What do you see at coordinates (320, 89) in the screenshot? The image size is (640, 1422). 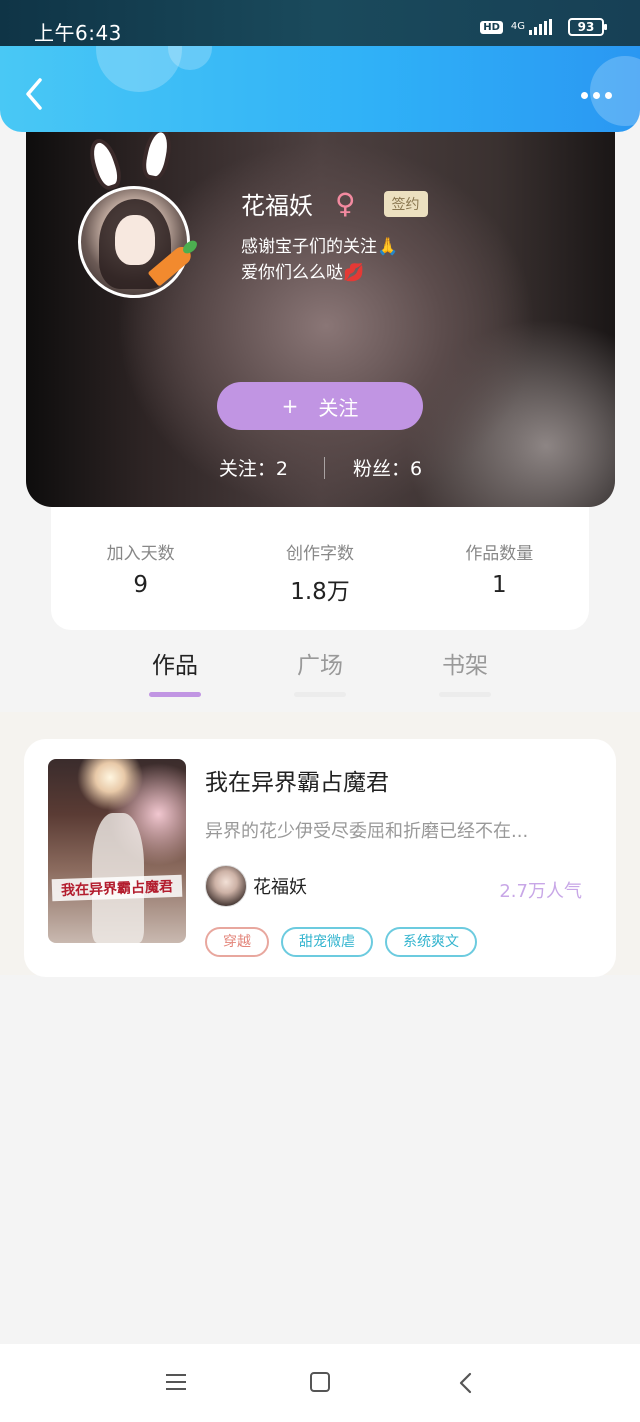 I see `top-header` at bounding box center [320, 89].